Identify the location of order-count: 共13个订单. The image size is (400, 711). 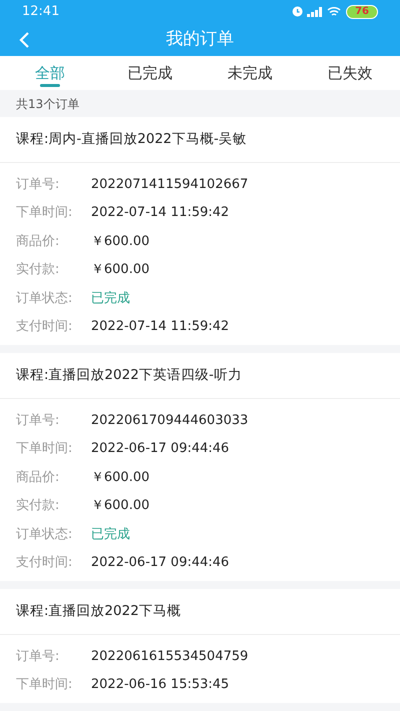
(48, 104).